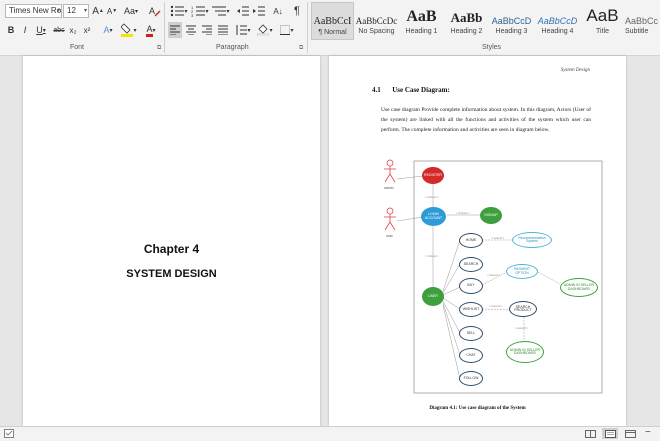 The width and height of the screenshot is (660, 441). Describe the element at coordinates (648, 433) in the screenshot. I see `zoom-out-button: −` at that location.